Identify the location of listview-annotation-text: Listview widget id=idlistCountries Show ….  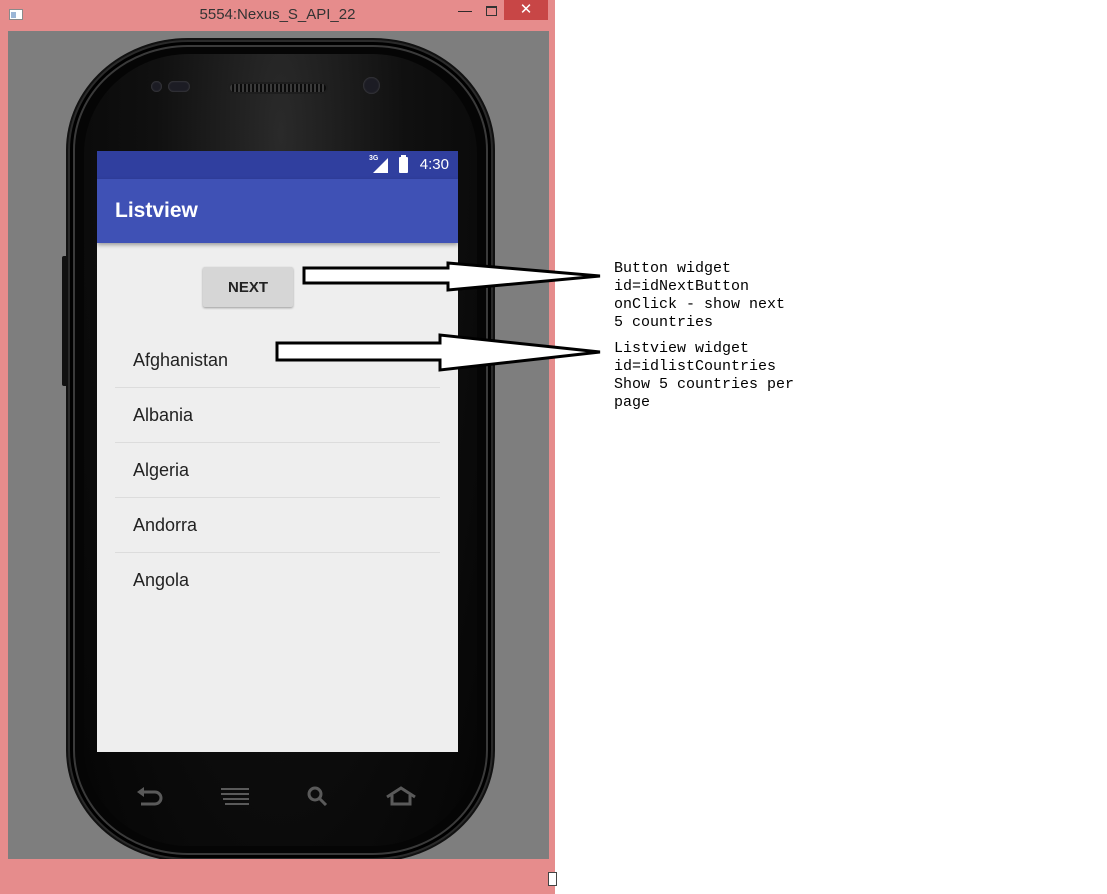
(704, 375).